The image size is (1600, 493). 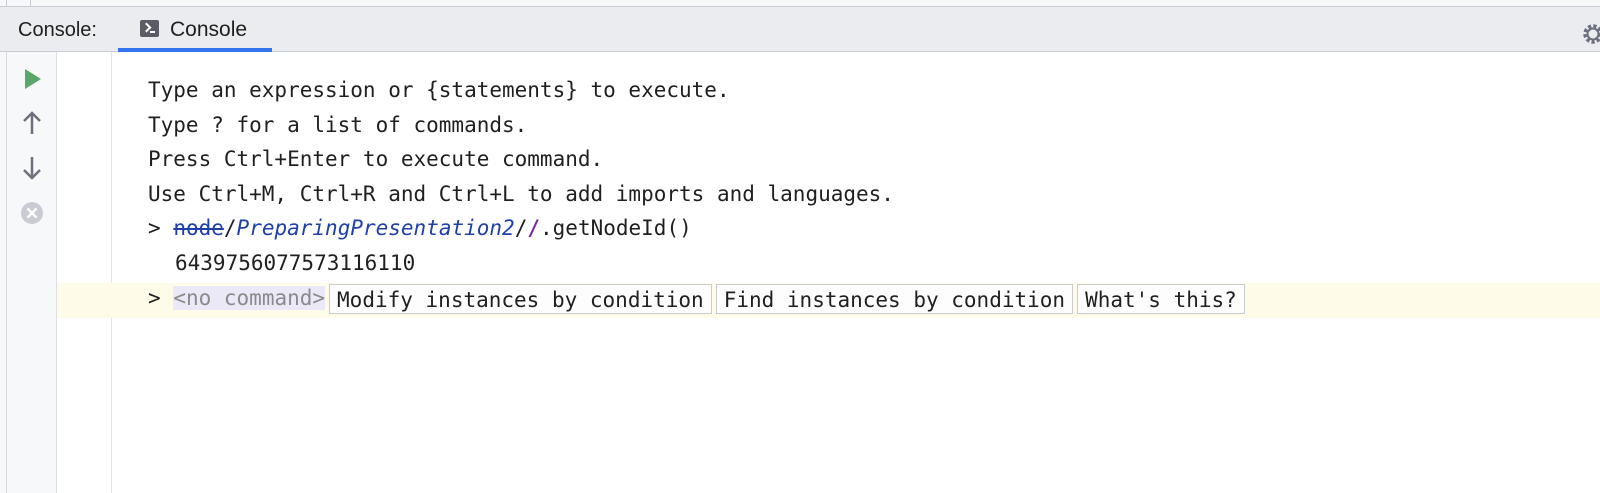 I want to click on close-circle-icon, so click(x=32, y=213).